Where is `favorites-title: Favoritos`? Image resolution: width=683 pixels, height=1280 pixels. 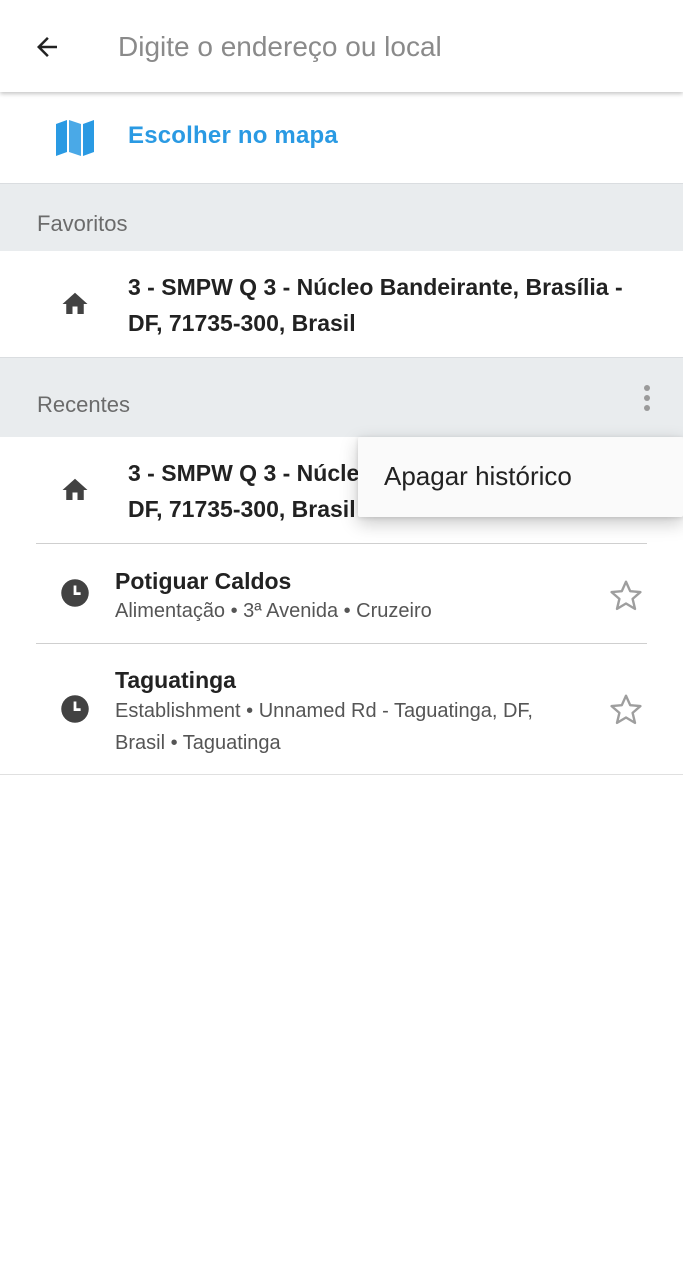
favorites-title: Favoritos is located at coordinates (82, 223).